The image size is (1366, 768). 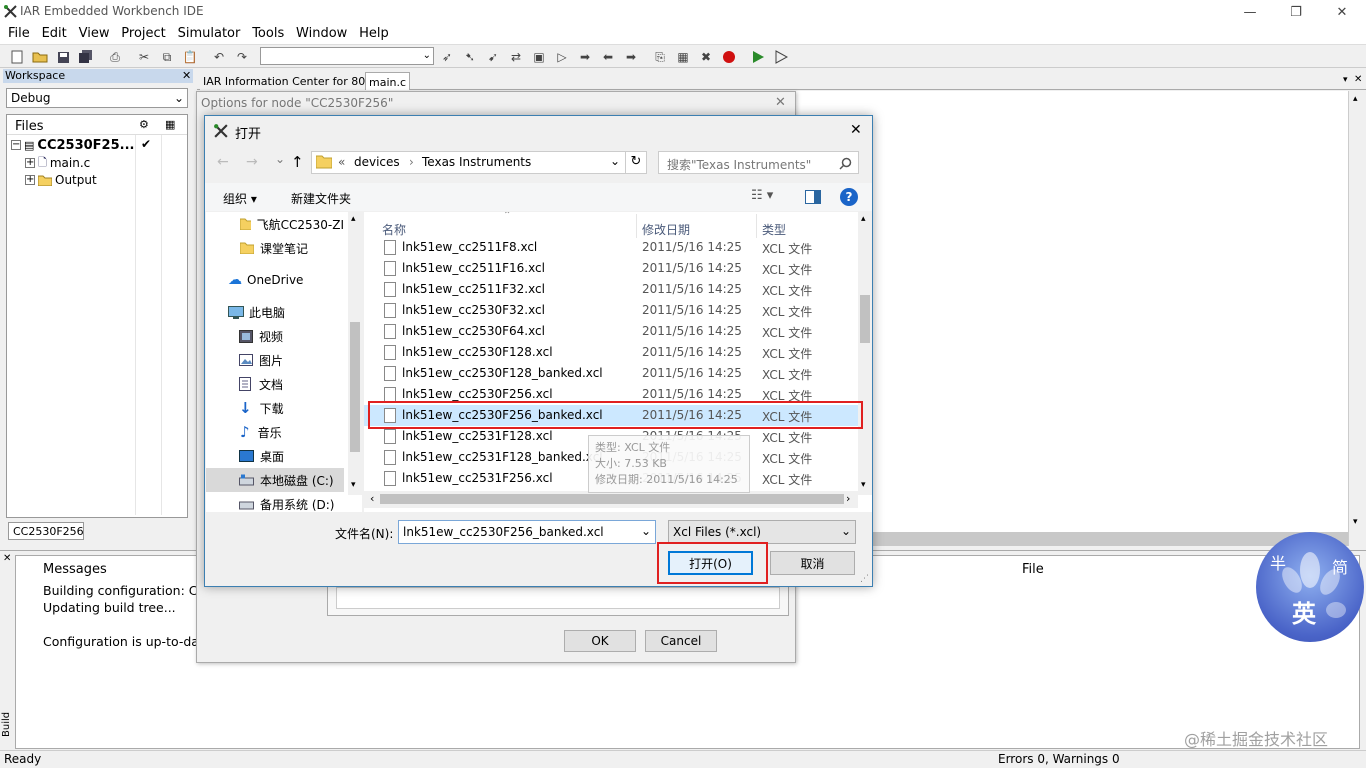 What do you see at coordinates (242, 57) in the screenshot?
I see `redo-icon: ↷` at bounding box center [242, 57].